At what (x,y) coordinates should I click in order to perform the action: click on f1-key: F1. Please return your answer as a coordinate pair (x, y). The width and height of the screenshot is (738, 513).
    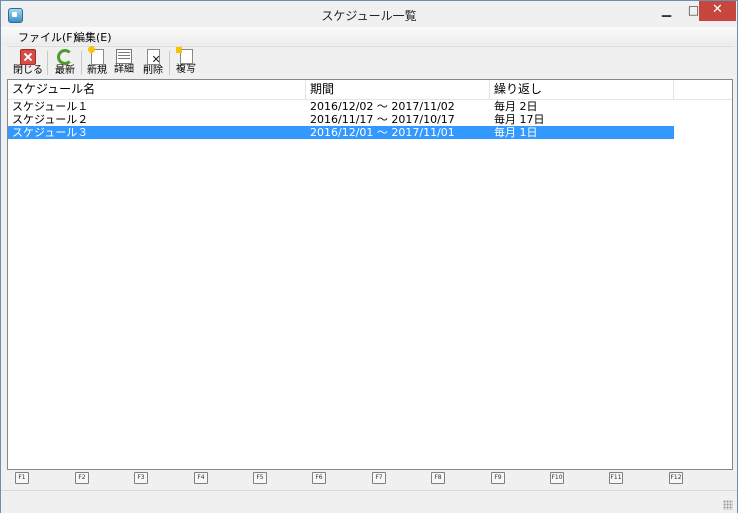
    Looking at the image, I should click on (22, 478).